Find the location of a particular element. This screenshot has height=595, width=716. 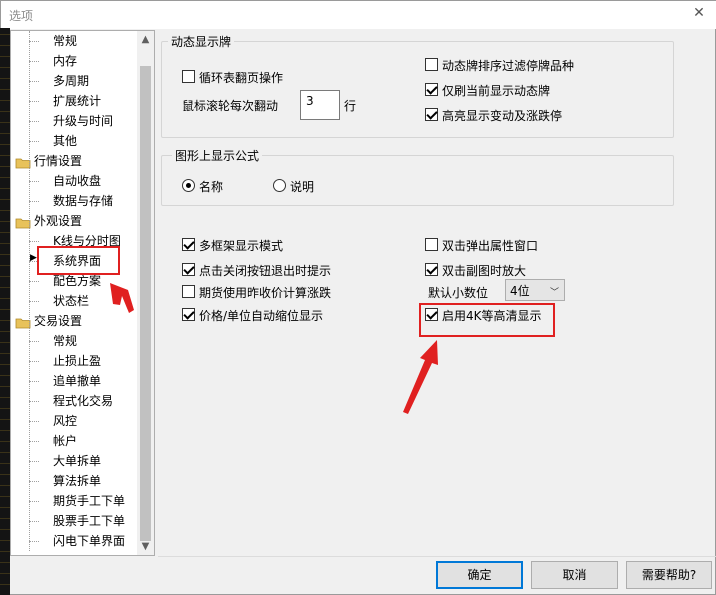

scroll-thumb is located at coordinates (145, 303).